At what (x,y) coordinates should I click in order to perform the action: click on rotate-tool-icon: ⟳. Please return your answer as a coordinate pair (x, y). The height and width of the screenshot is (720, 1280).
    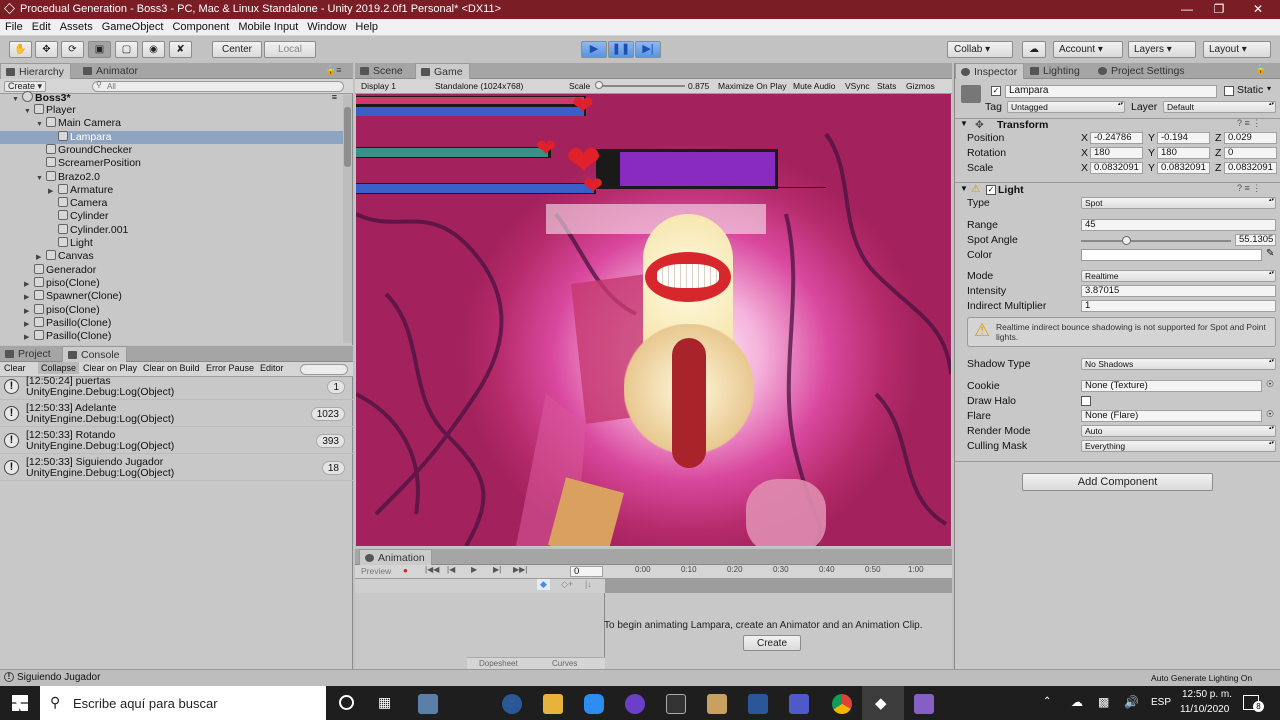
    Looking at the image, I should click on (72, 49).